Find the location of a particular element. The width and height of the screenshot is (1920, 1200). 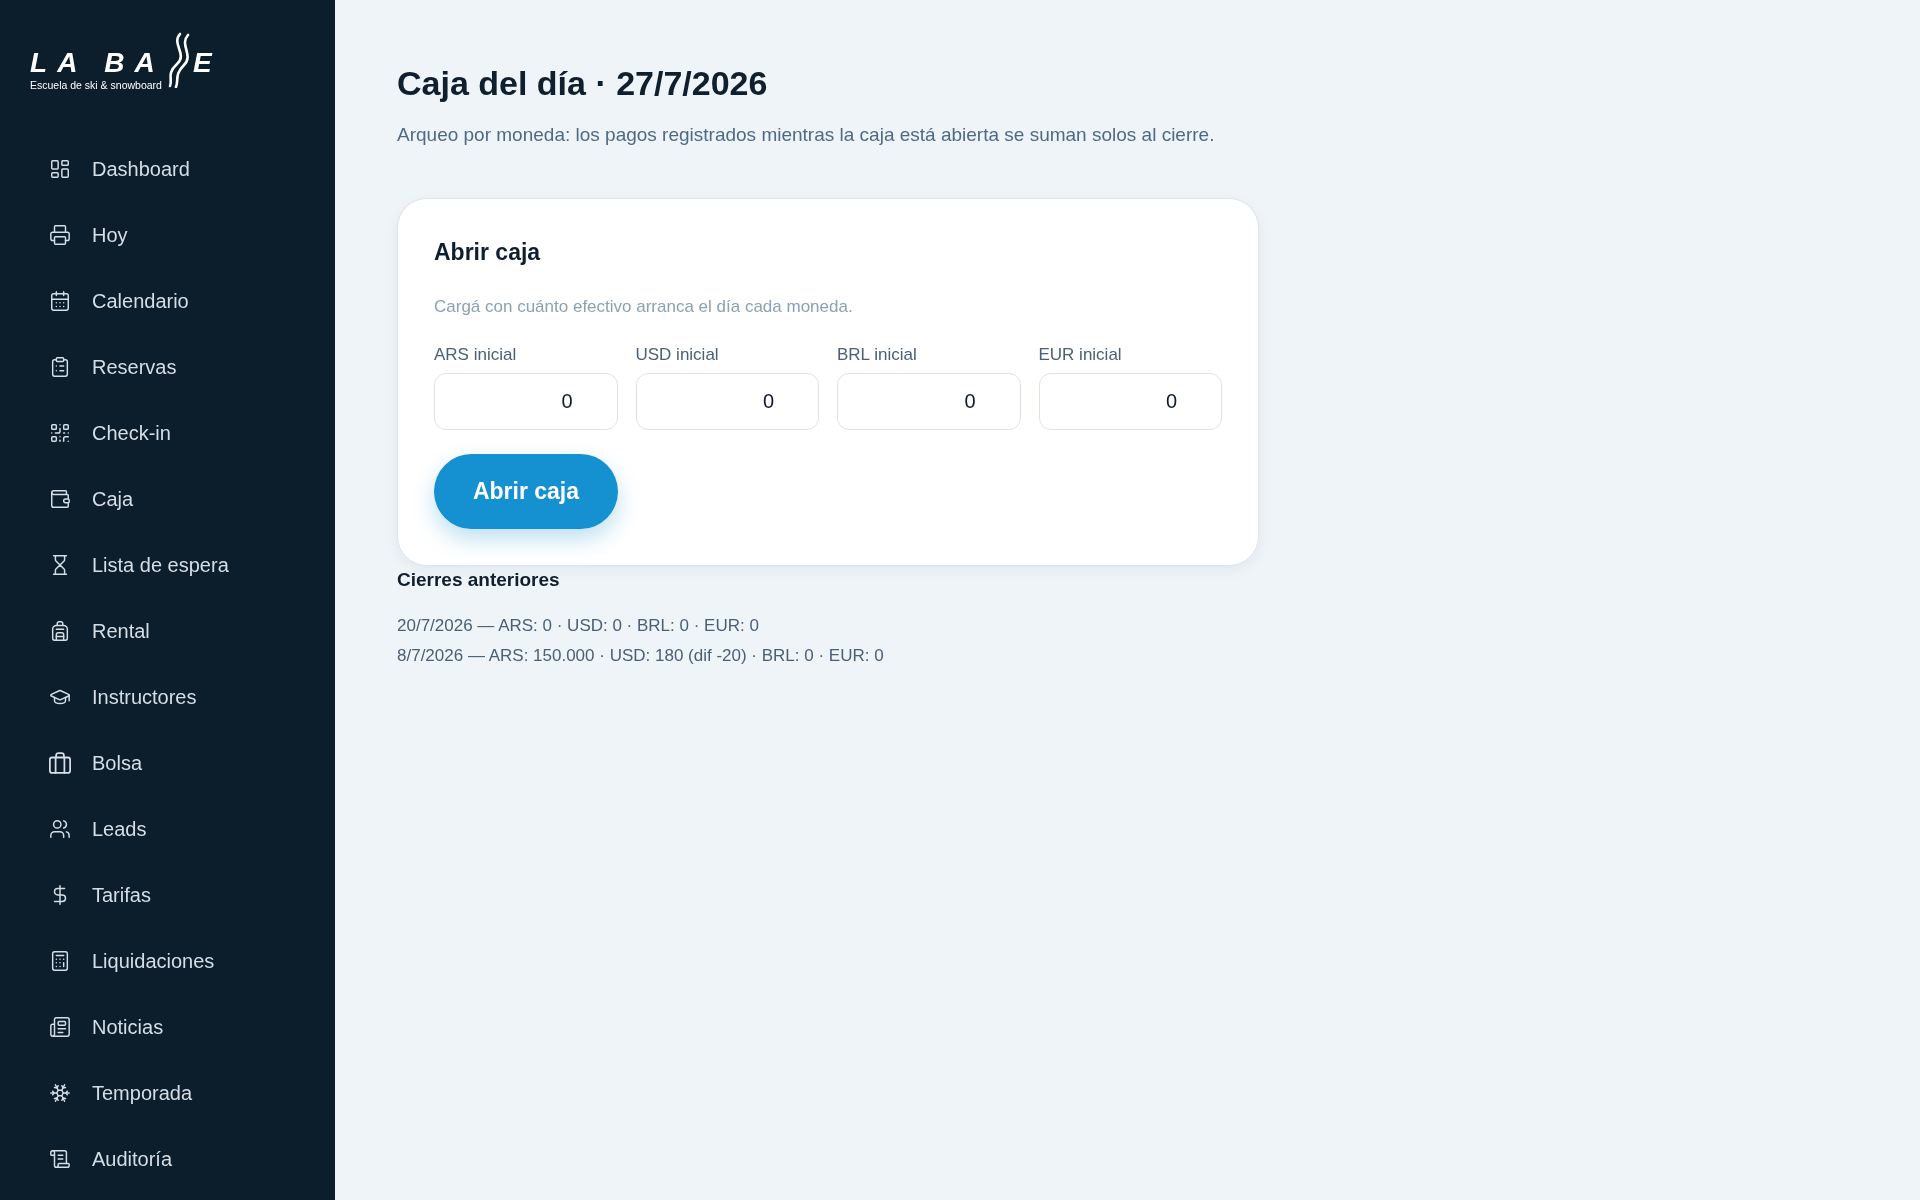

nav-item: Leads is located at coordinates (167, 829).